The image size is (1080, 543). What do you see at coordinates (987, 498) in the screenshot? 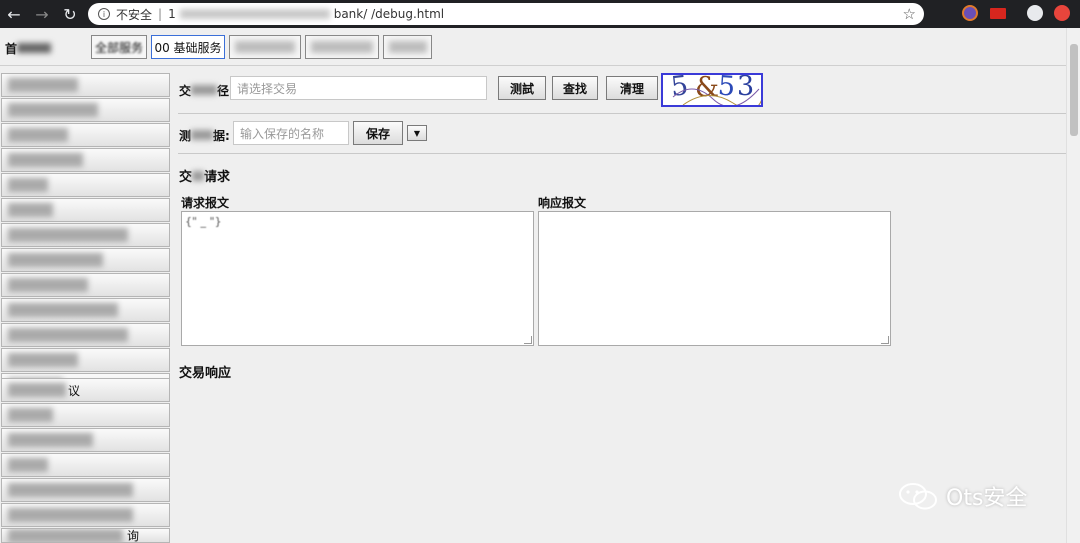
I see `watermark-text: Ots安全` at bounding box center [987, 498].